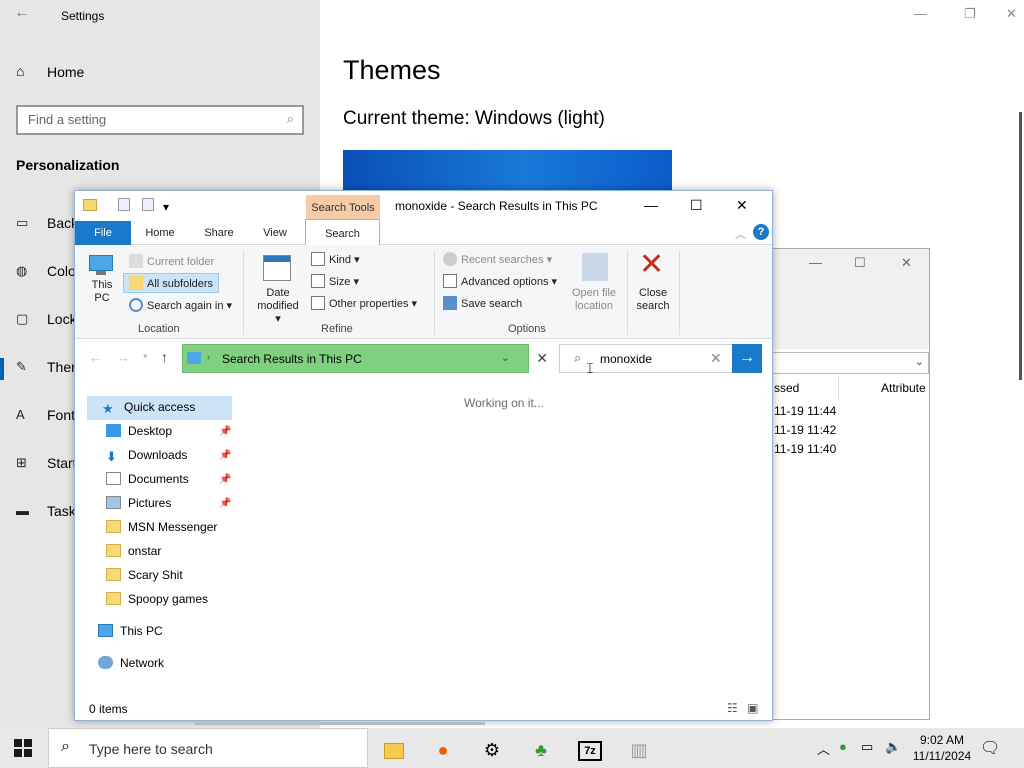 Image resolution: width=1024 pixels, height=768 pixels. What do you see at coordinates (180, 305) in the screenshot?
I see `search-again-button: Search again in ▾` at bounding box center [180, 305].